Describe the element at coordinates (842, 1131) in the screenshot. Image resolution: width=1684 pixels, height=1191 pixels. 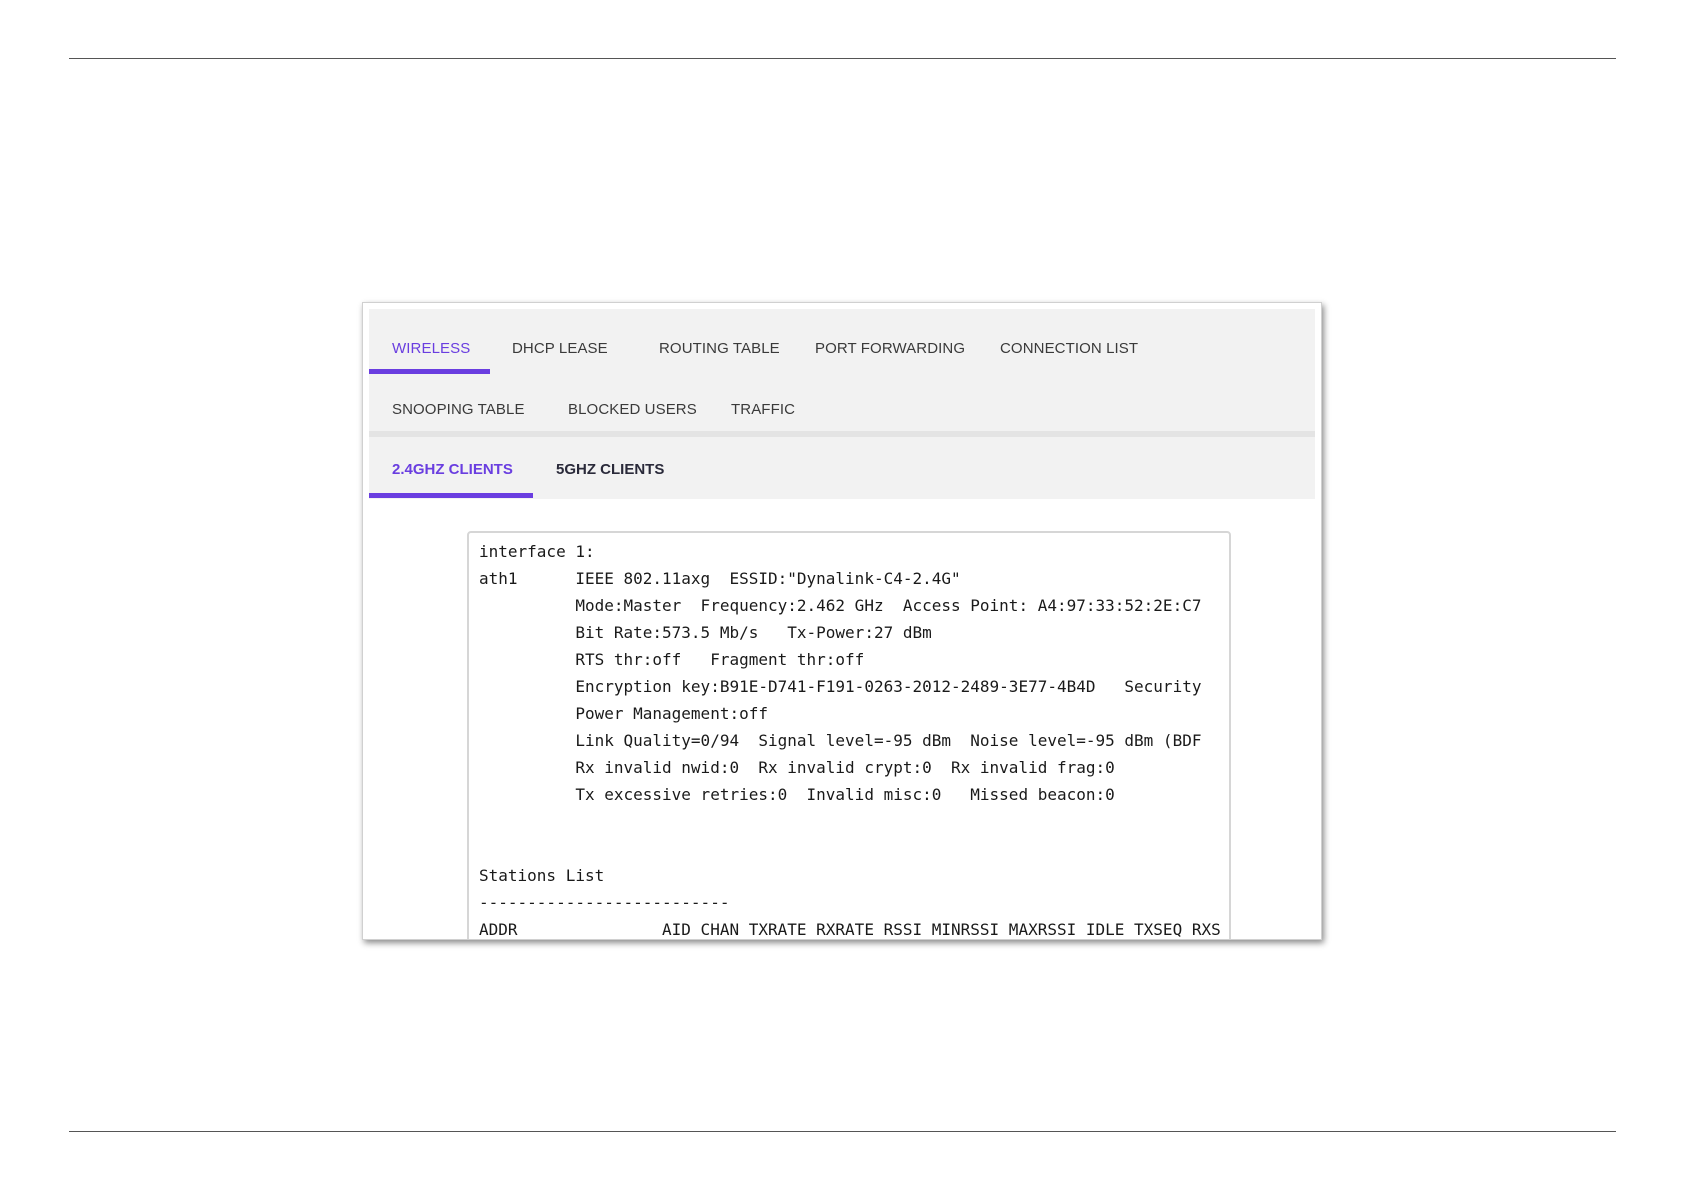
I see `page-bottom-rule` at that location.